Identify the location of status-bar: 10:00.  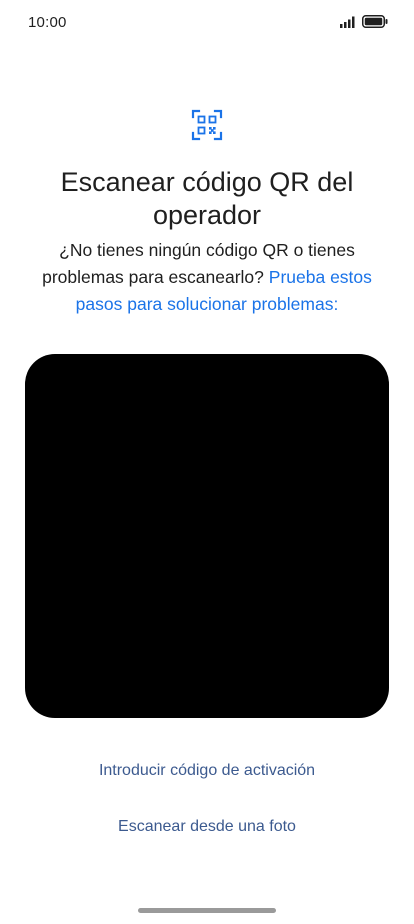
(207, 24).